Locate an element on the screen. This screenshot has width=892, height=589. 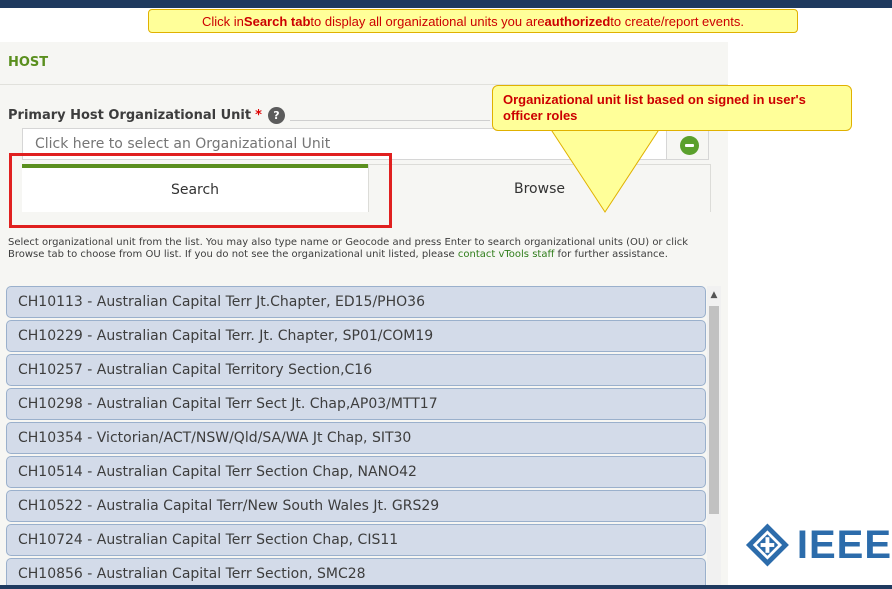
ieee-logo: IEEE is located at coordinates (818, 545).